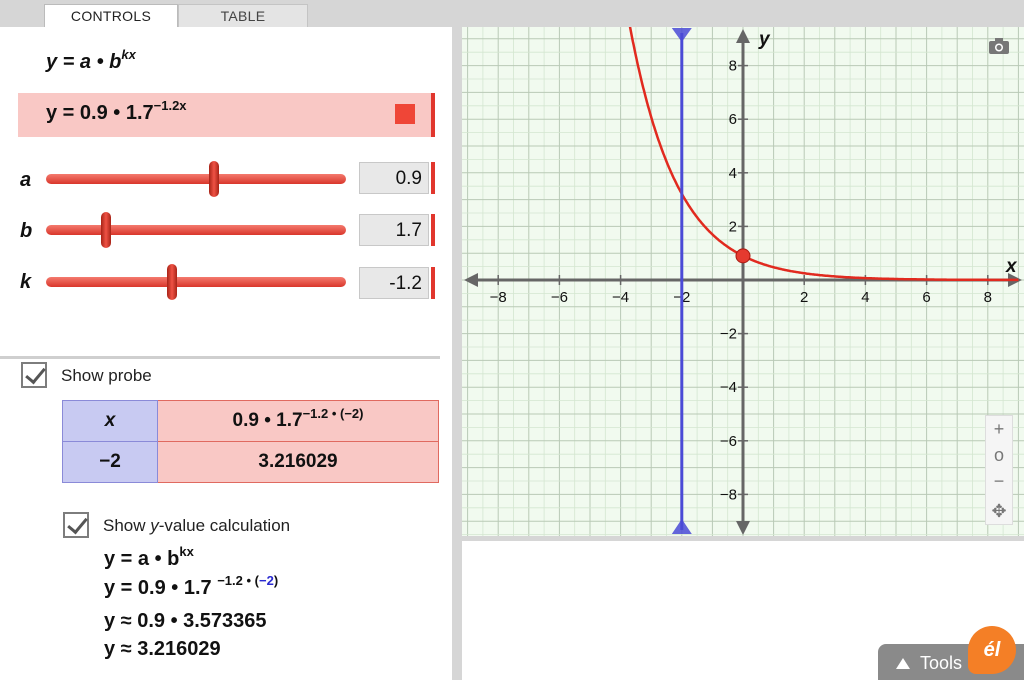 This screenshot has height=680, width=1024. Describe the element at coordinates (34, 375) in the screenshot. I see `show-probe-checkbox` at that location.